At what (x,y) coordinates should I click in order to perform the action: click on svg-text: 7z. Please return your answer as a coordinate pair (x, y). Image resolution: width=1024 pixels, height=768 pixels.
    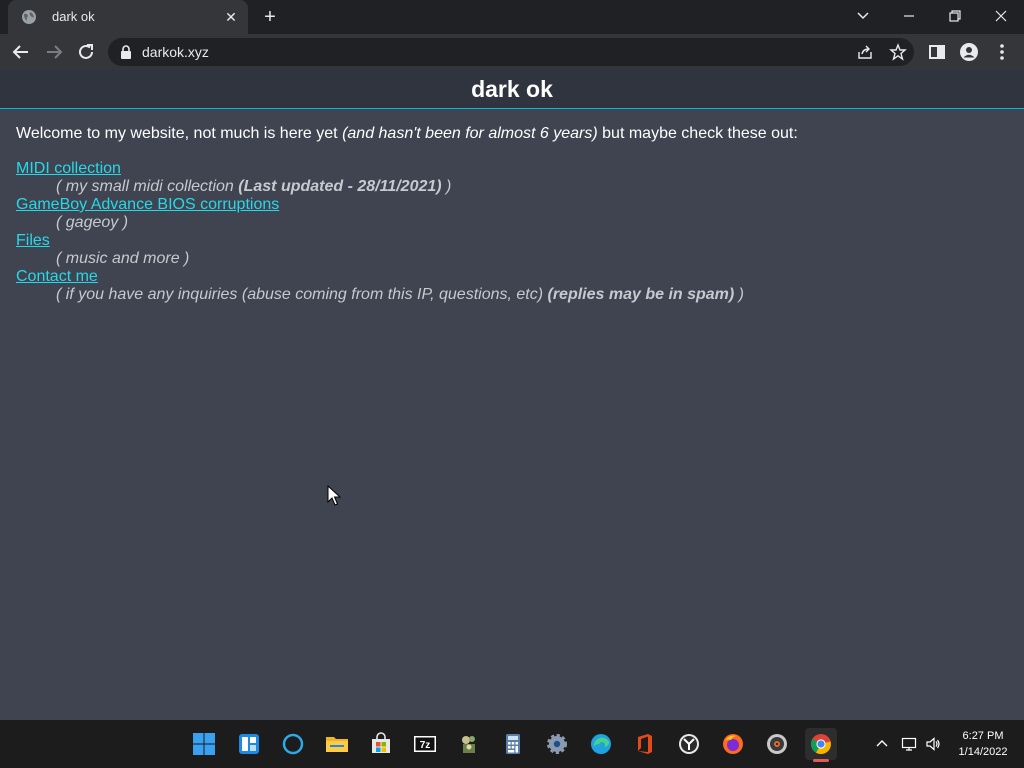
    Looking at the image, I should click on (425, 745).